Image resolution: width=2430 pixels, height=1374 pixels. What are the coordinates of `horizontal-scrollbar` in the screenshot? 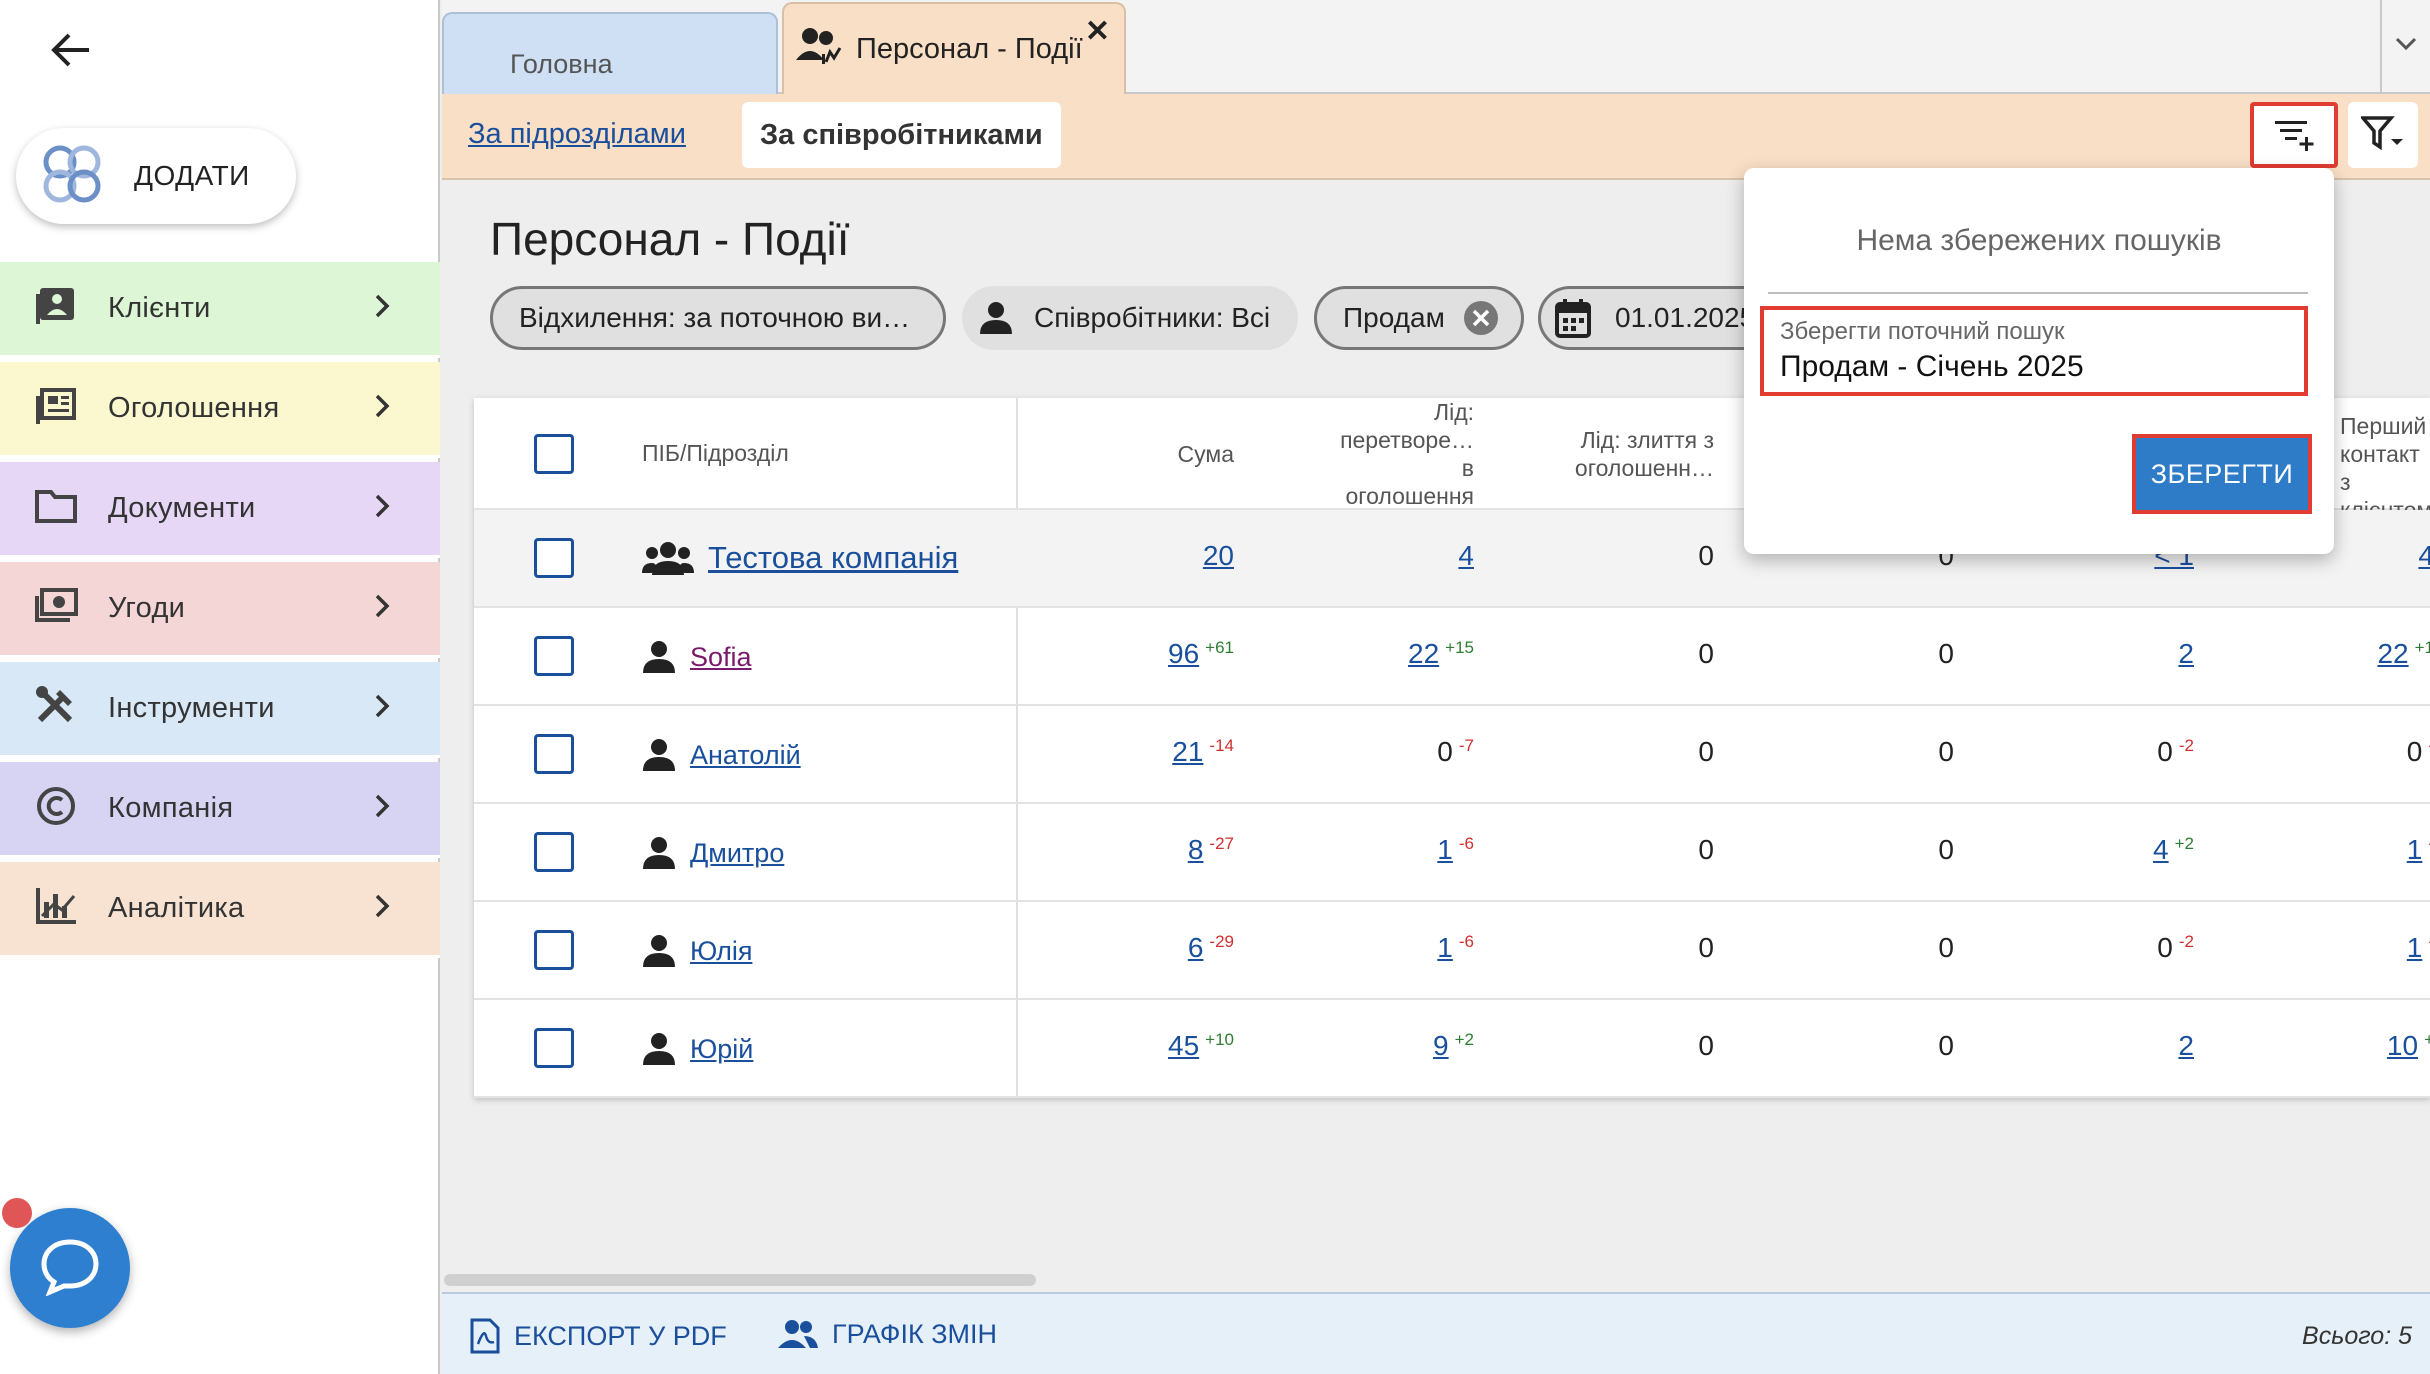 It's located at (740, 1280).